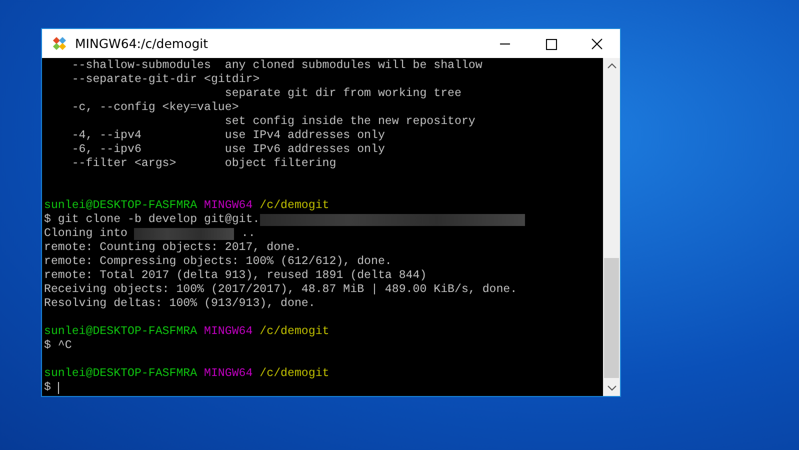 Image resolution: width=799 pixels, height=450 pixels. Describe the element at coordinates (227, 150) in the screenshot. I see `terminal-line: -6, --ipv6 use IPv6 addresses only` at that location.